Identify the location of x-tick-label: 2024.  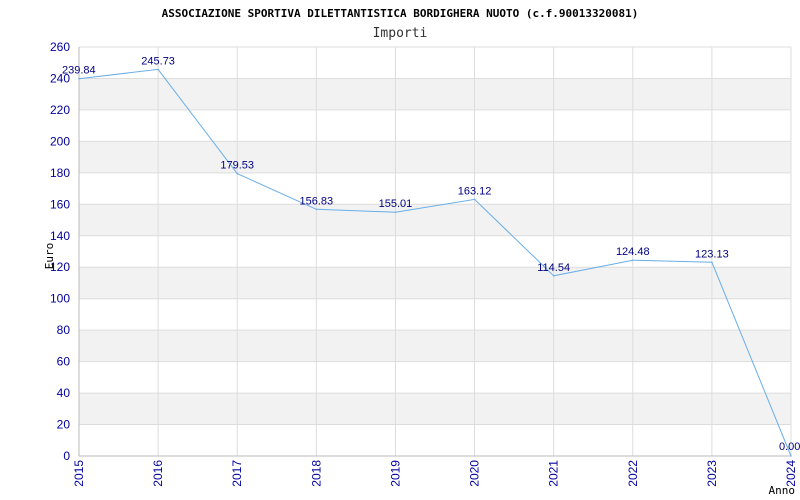
(791, 473).